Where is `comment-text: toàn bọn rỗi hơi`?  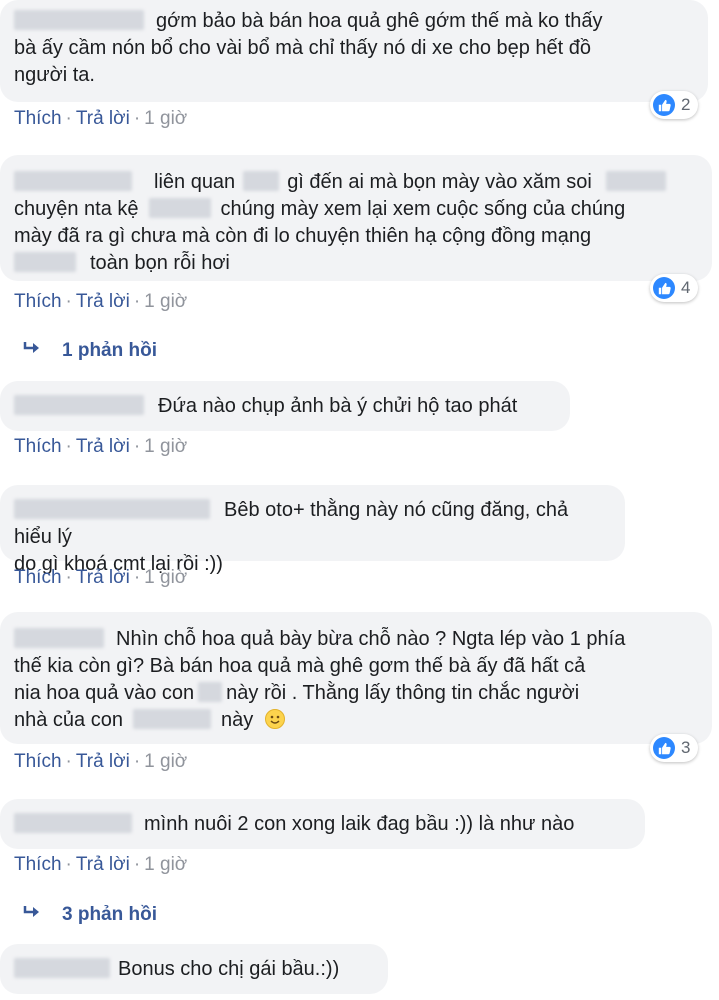
comment-text: toàn bọn rỗi hơi is located at coordinates (160, 263).